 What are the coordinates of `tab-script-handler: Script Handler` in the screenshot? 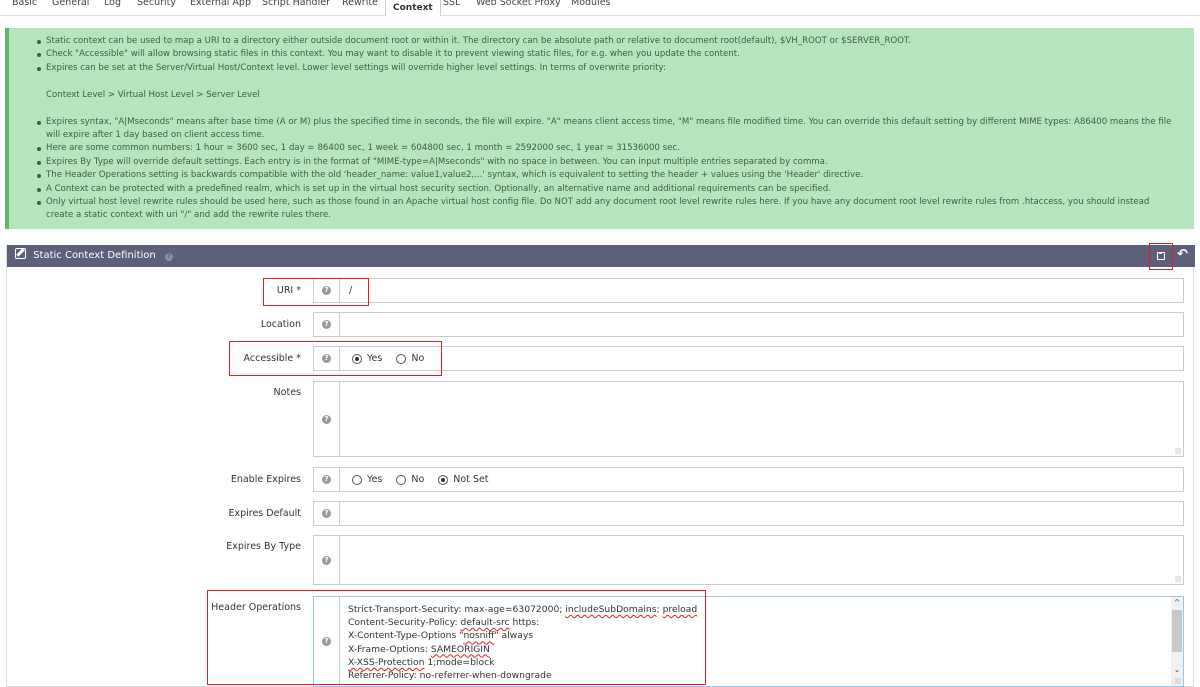 It's located at (296, 4).